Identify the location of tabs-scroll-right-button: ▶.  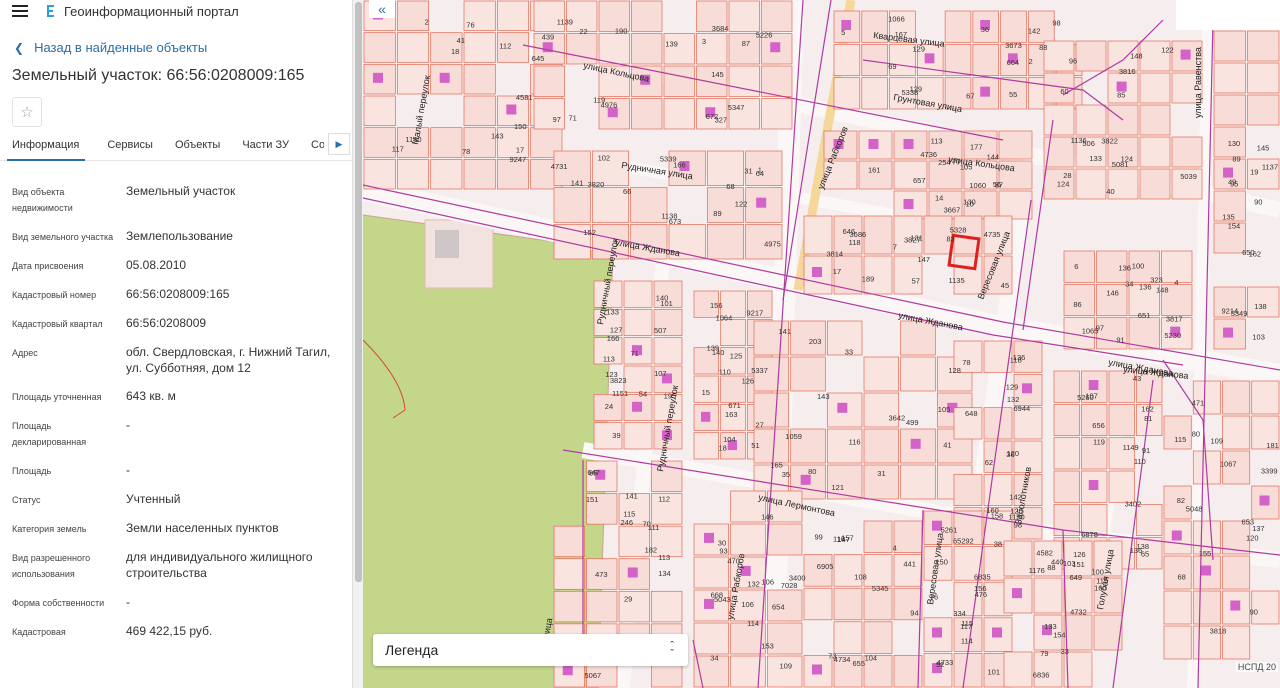
(339, 144).